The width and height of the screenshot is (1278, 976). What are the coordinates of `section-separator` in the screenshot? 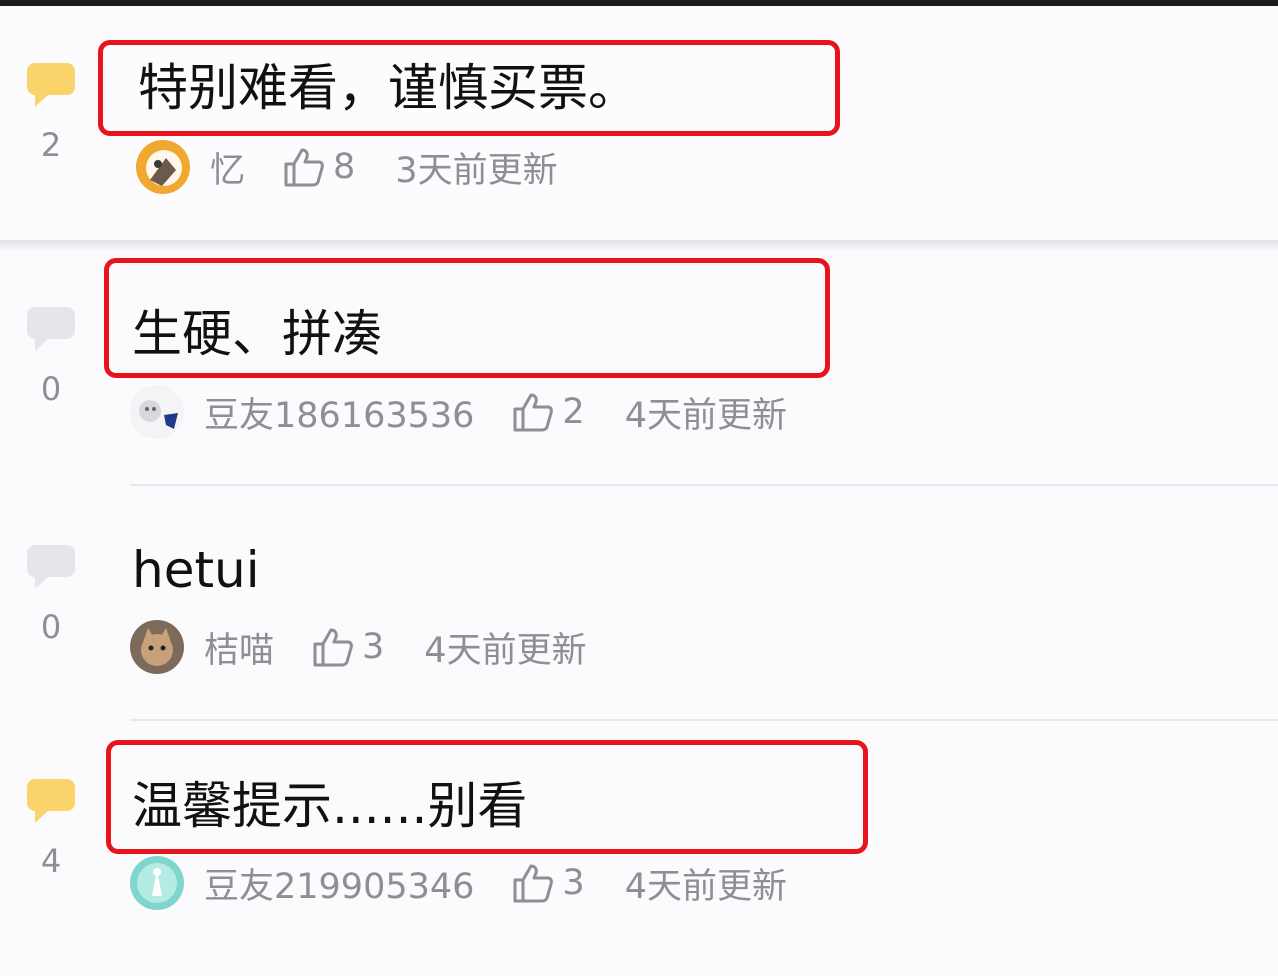 It's located at (639, 246).